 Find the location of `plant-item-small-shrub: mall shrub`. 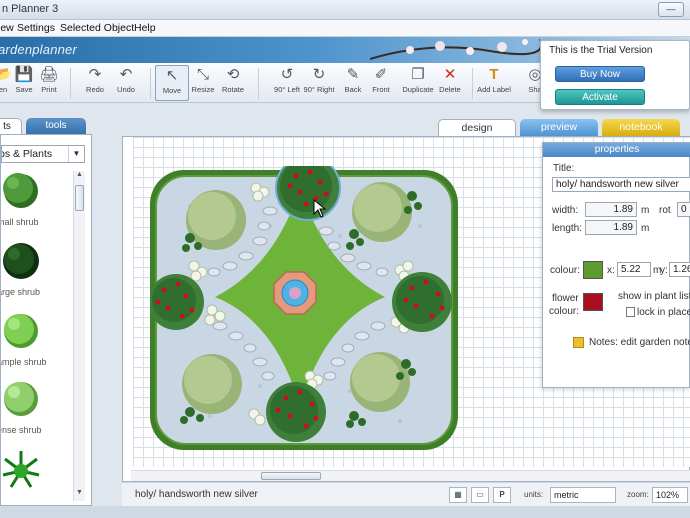

plant-item-small-shrub: mall shrub is located at coordinates (37, 205).